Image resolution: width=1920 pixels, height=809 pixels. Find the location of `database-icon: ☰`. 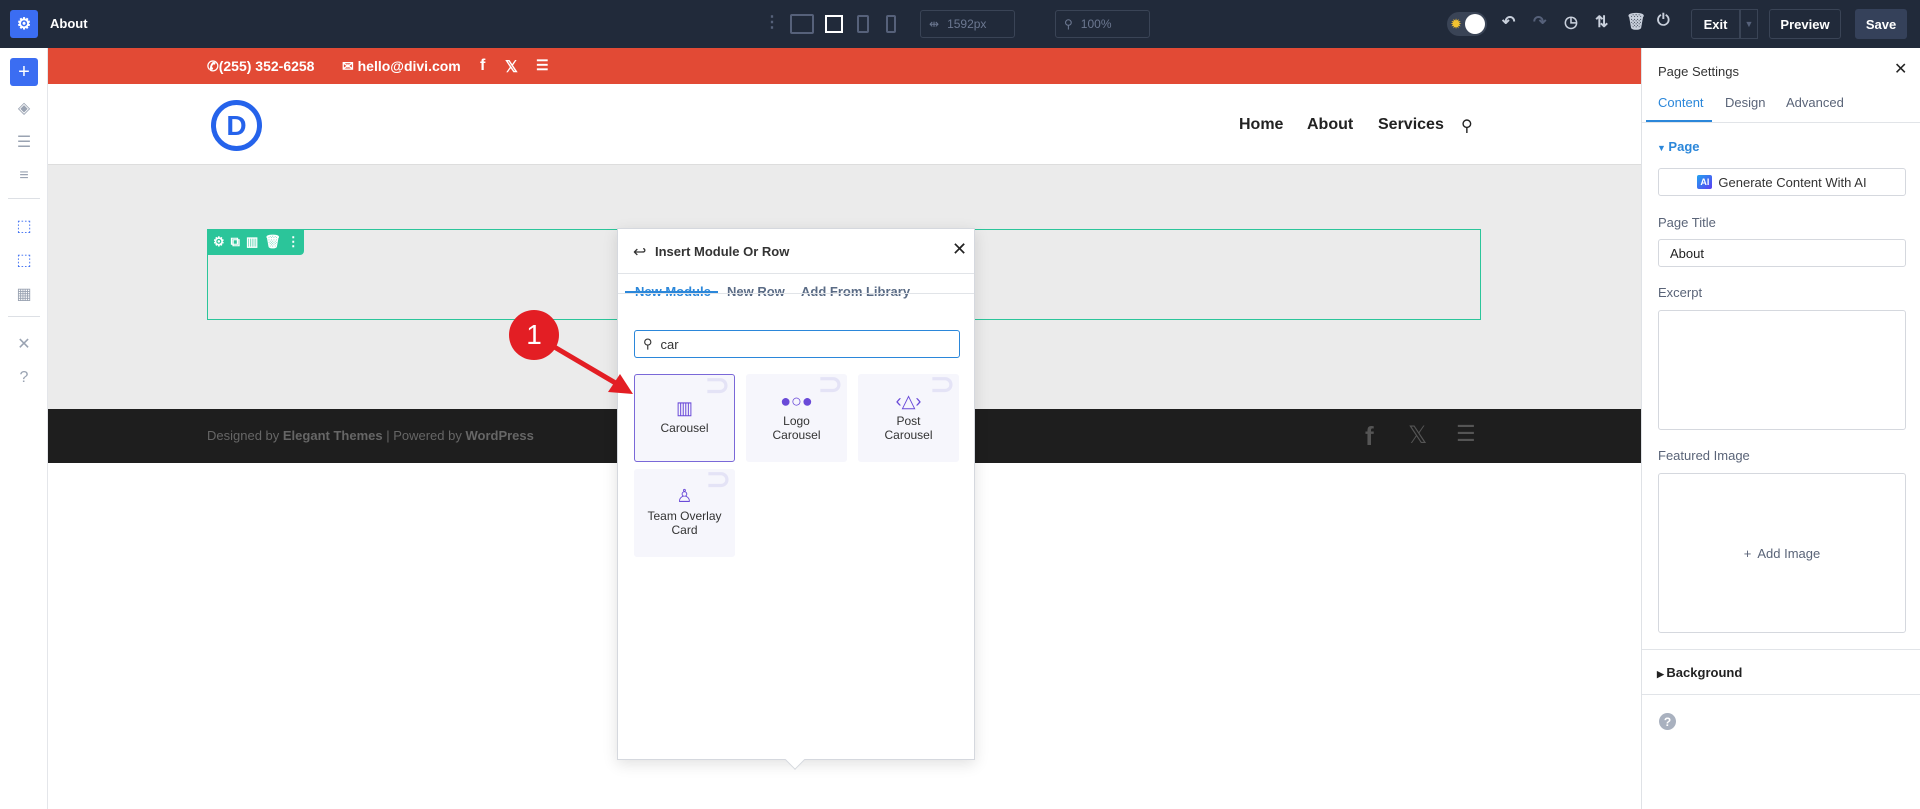

database-icon: ☰ is located at coordinates (24, 142).